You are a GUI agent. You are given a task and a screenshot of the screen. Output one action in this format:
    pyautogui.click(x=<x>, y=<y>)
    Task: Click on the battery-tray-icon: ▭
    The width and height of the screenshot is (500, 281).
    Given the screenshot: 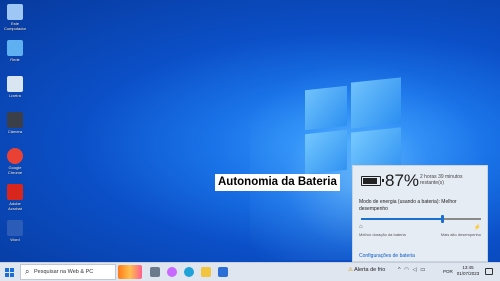 What is the action you would take?
    pyautogui.click(x=423, y=270)
    